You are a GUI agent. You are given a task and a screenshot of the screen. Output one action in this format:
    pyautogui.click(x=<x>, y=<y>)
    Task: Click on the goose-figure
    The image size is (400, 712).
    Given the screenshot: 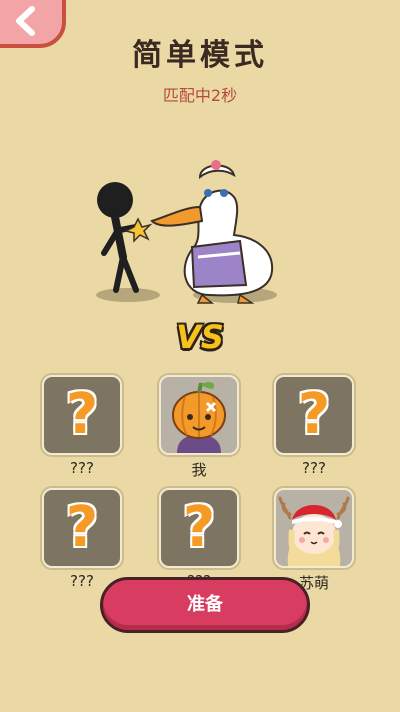 What is the action you would take?
    pyautogui.click(x=212, y=232)
    